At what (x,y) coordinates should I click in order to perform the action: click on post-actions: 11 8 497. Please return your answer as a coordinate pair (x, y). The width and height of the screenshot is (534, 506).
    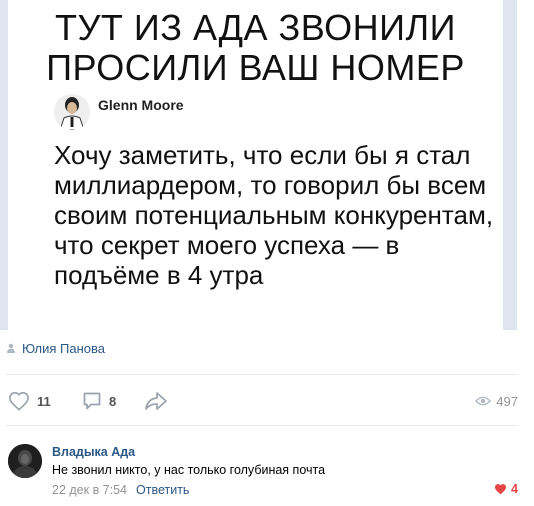
    Looking at the image, I should click on (262, 401).